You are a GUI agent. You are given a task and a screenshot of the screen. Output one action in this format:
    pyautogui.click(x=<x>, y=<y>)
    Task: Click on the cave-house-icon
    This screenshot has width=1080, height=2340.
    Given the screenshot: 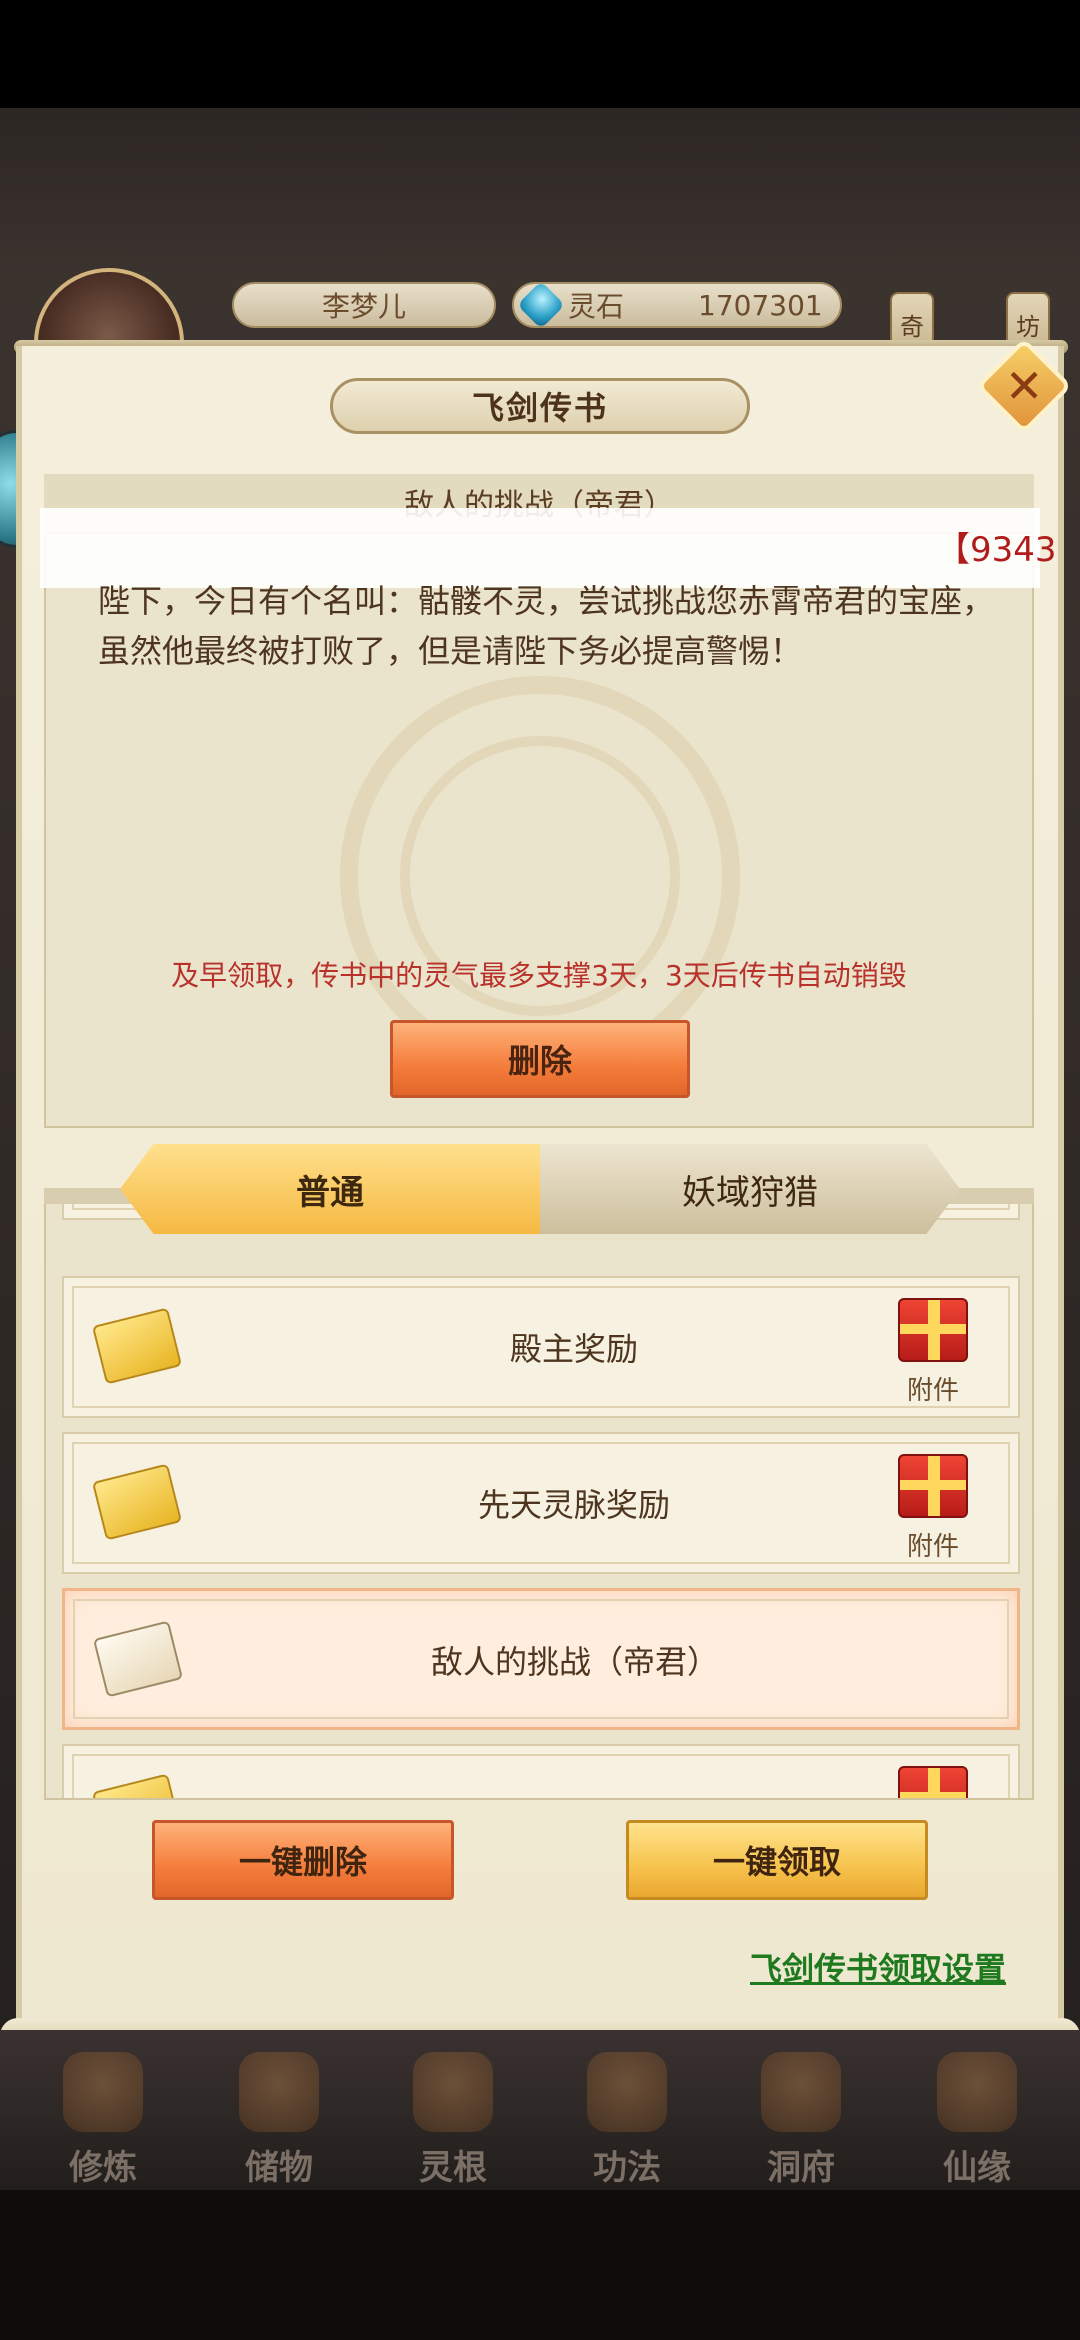 What is the action you would take?
    pyautogui.click(x=801, y=2092)
    